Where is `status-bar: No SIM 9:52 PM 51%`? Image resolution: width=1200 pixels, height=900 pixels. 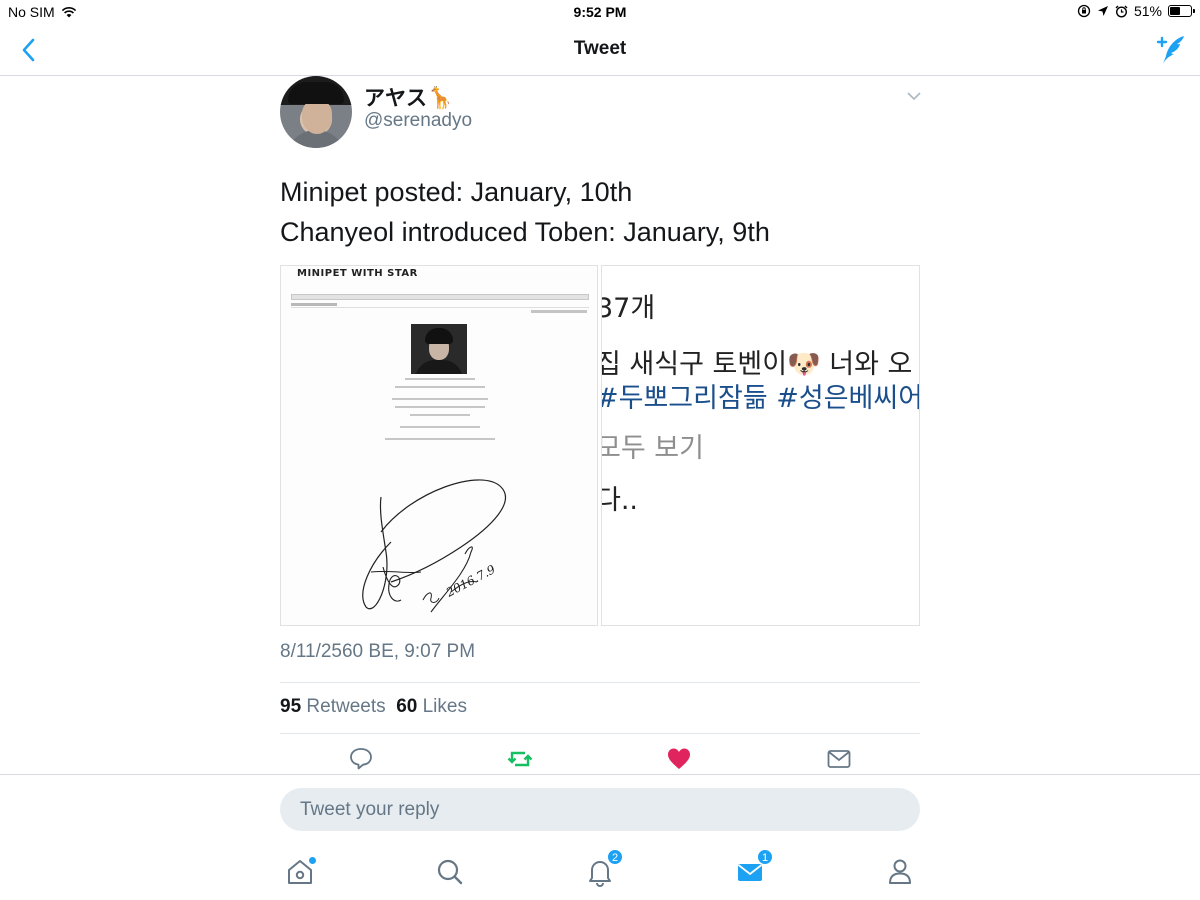
status-bar: No SIM 9:52 PM 51% is located at coordinates (600, 12).